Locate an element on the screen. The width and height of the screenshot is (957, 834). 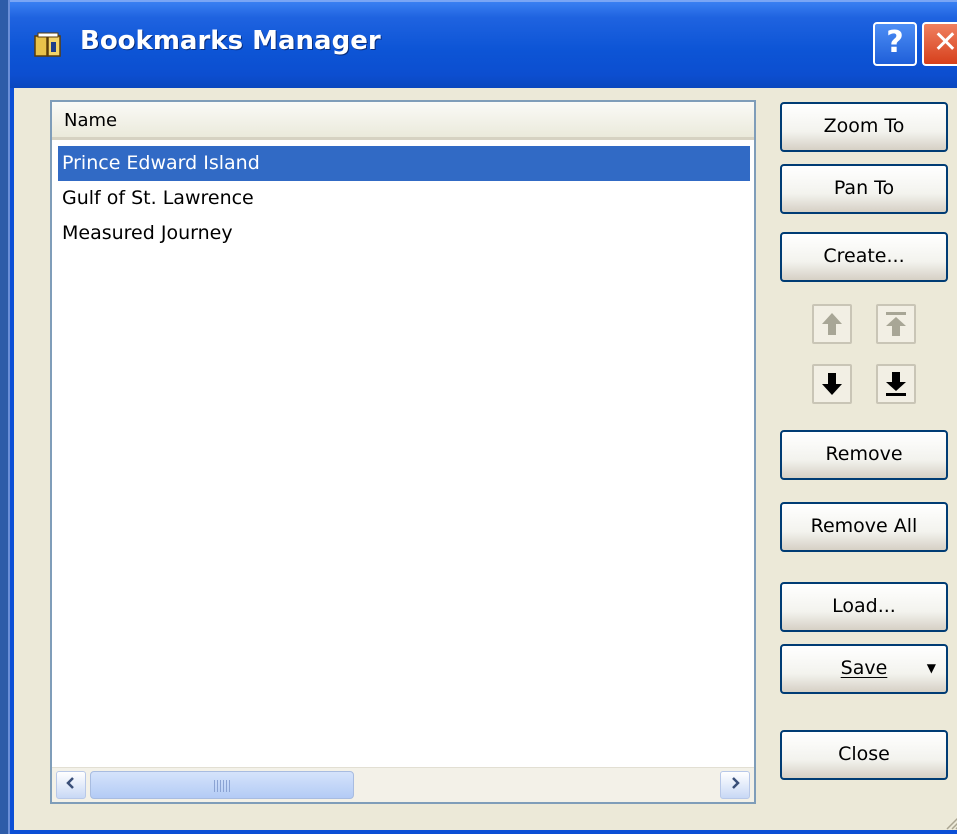
window-title: Bookmarks Manager is located at coordinates (230, 41).